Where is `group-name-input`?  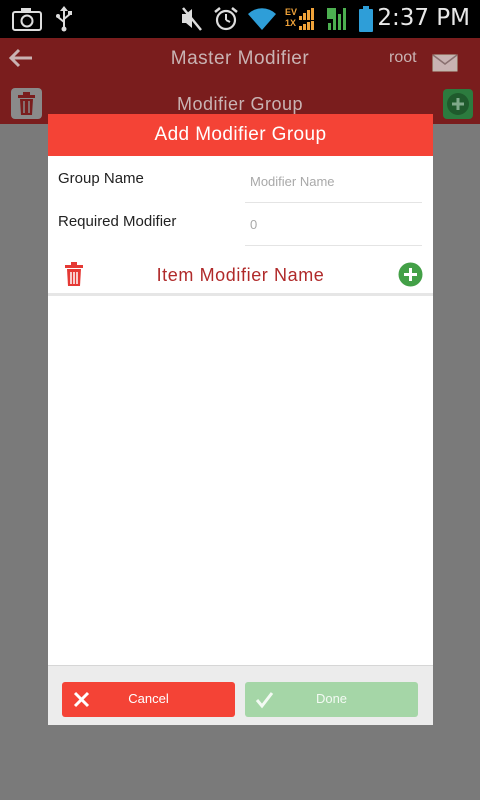
group-name-input is located at coordinates (333, 181).